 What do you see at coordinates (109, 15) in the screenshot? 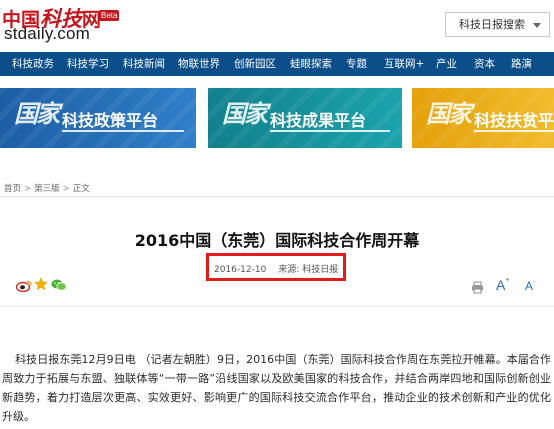
I see `beta-badge: Beta` at bounding box center [109, 15].